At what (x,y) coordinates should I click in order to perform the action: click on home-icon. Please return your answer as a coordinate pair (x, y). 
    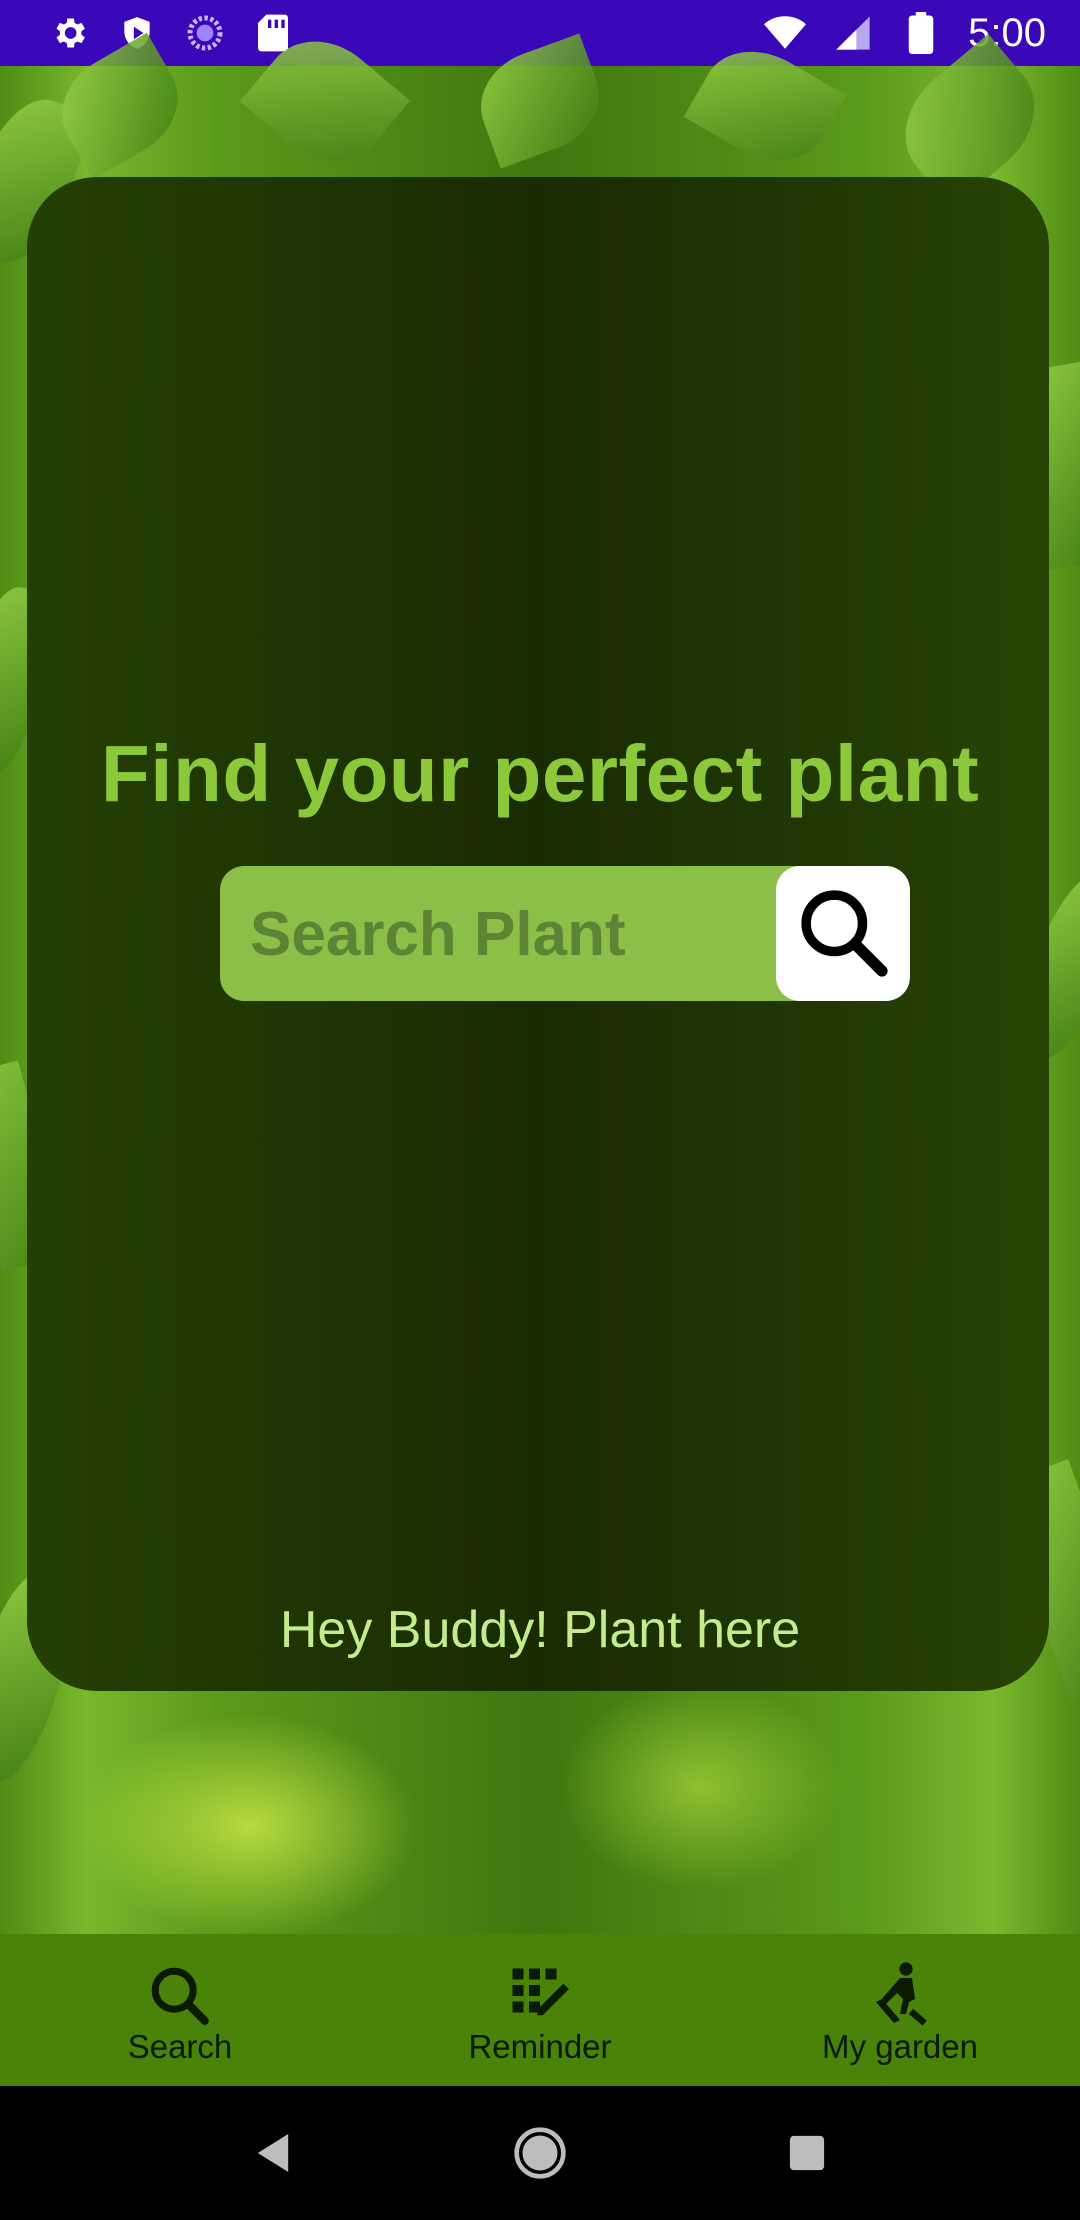
    Looking at the image, I should click on (540, 2153).